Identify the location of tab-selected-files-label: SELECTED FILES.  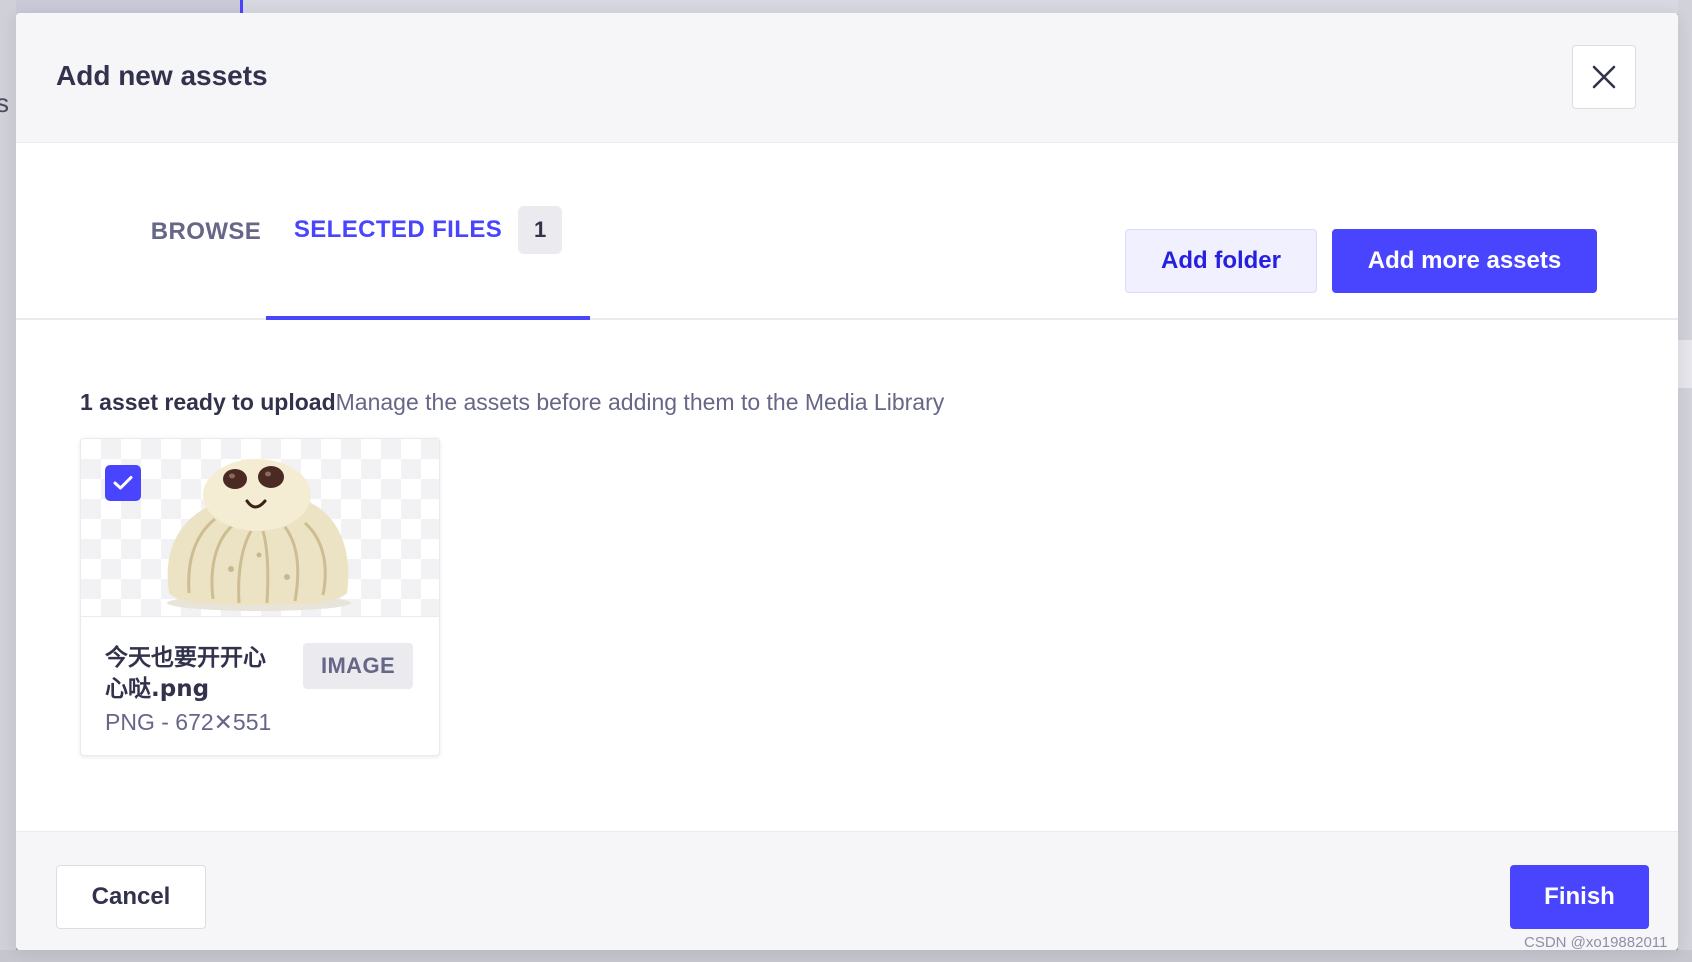
(398, 229).